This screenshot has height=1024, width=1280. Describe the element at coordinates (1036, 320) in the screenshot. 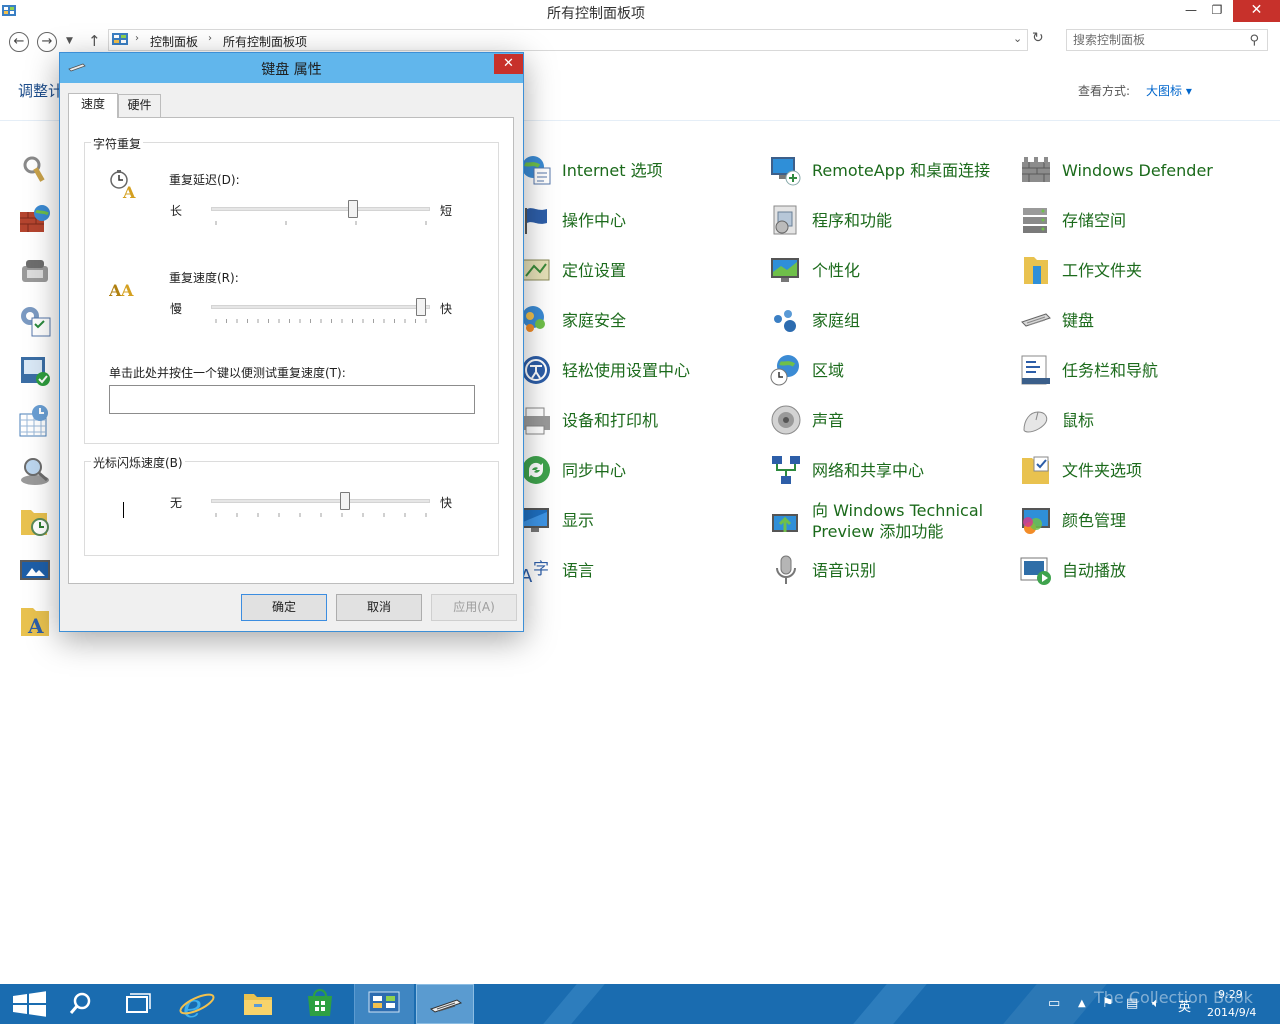

I see `keyboard-icon` at that location.